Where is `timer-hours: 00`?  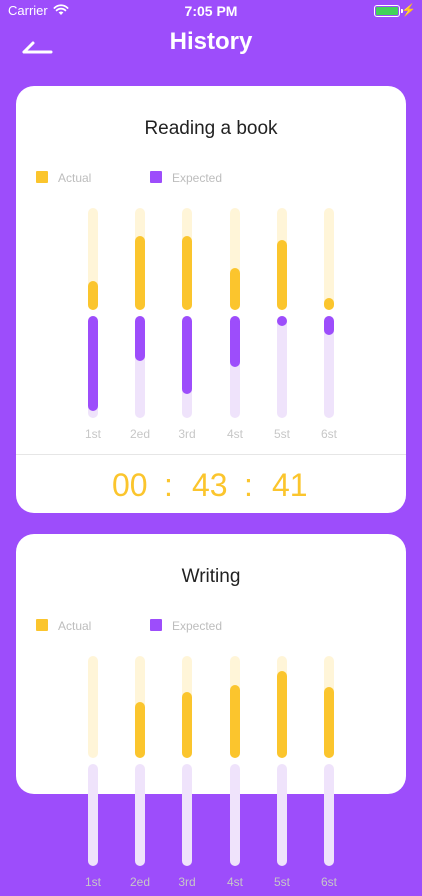
timer-hours: 00 is located at coordinates (130, 485).